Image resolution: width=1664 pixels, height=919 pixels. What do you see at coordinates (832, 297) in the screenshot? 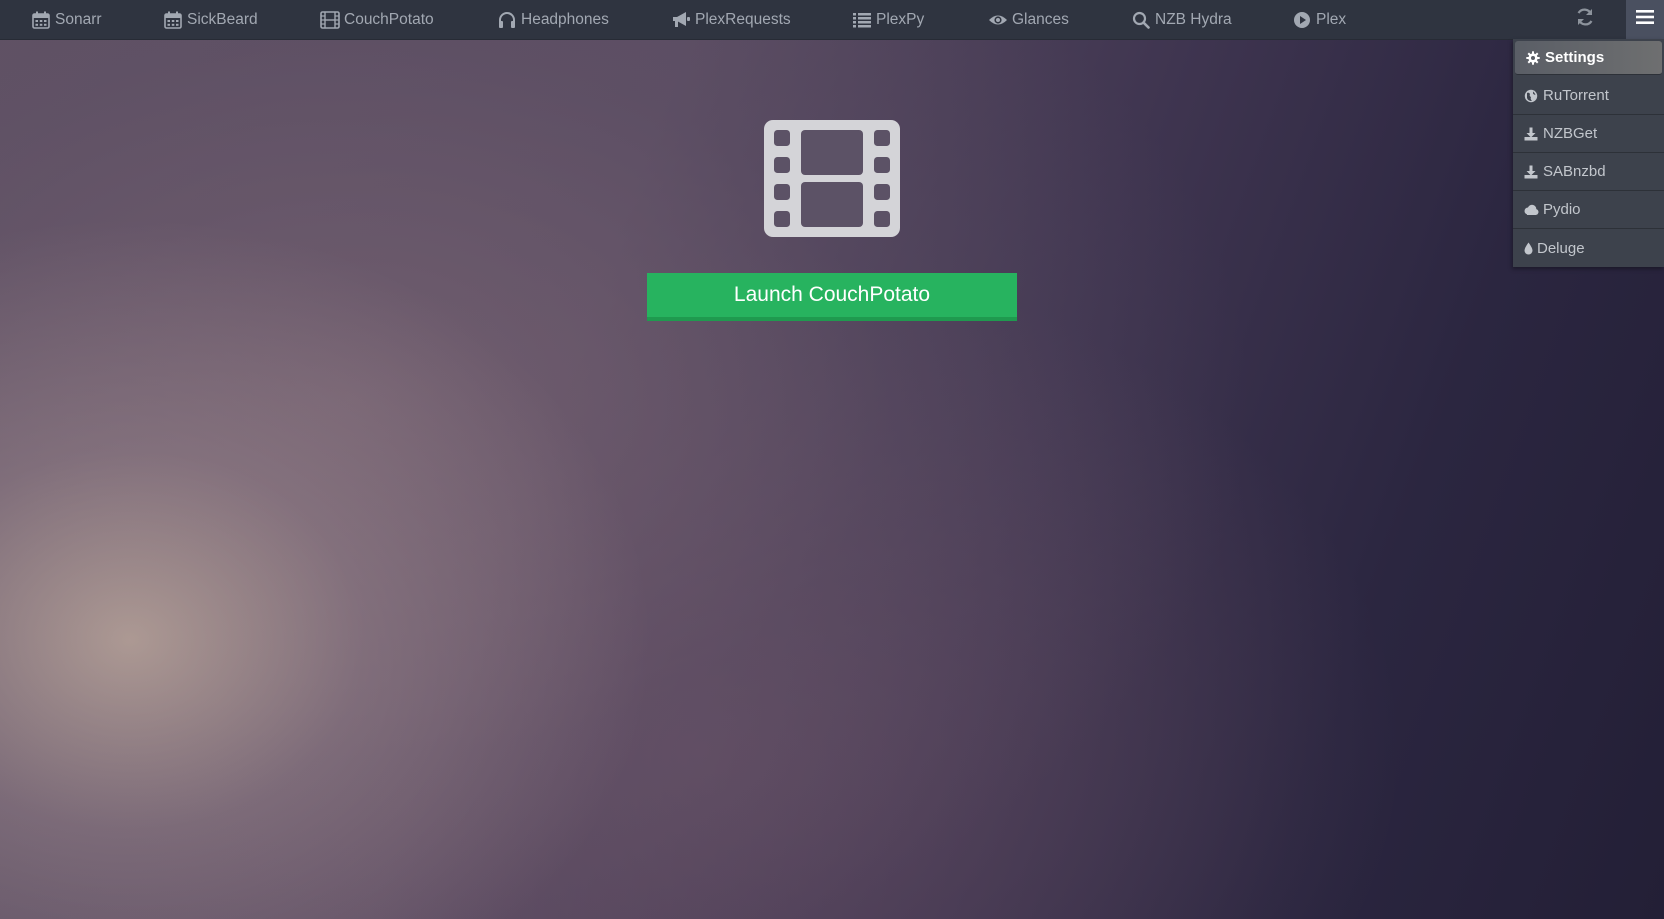
I see `launch-couchpotato-button: Launch CouchPotato` at bounding box center [832, 297].